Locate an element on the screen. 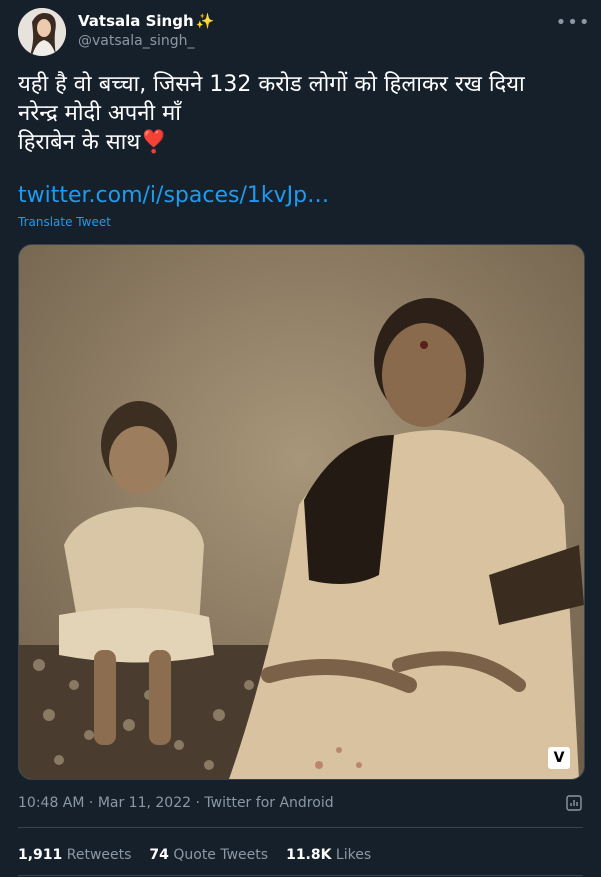  likes-count: 11.8K is located at coordinates (309, 855).